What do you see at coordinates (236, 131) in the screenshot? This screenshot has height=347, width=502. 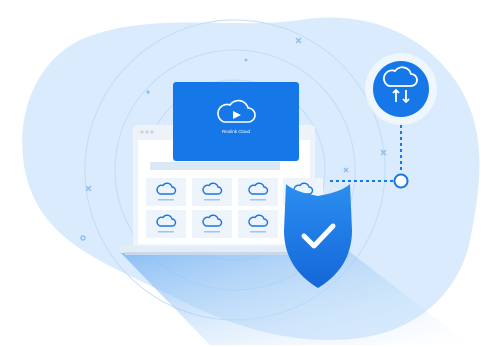 I see `popup-label: Reolink Cloud` at bounding box center [236, 131].